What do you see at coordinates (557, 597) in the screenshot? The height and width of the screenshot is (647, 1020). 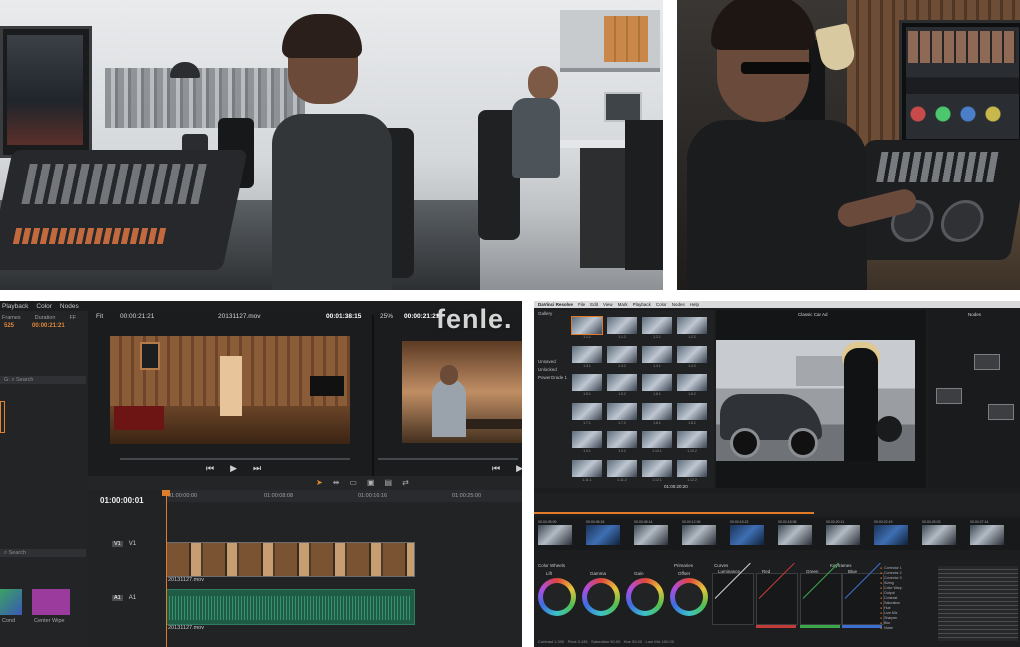 I see `lift-wheel` at bounding box center [557, 597].